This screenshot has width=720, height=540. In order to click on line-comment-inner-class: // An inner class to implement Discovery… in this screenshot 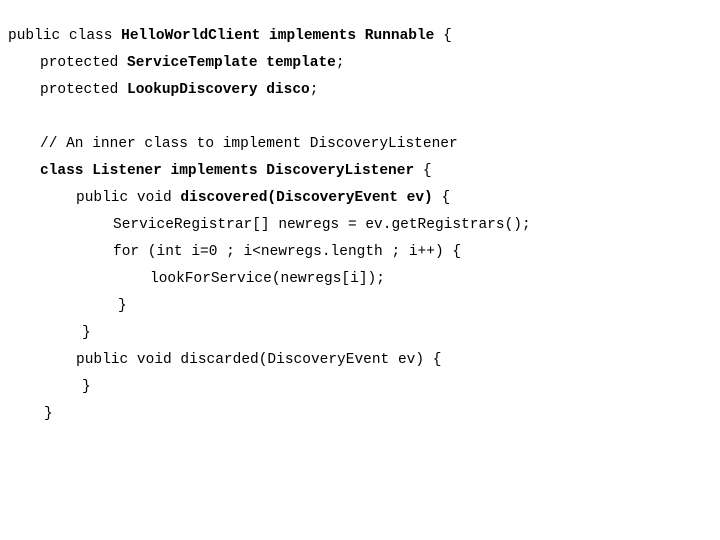, I will do `click(249, 144)`.